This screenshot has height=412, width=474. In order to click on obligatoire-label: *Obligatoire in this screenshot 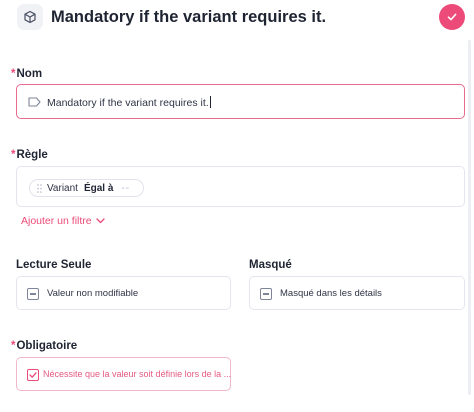, I will do `click(44, 346)`.